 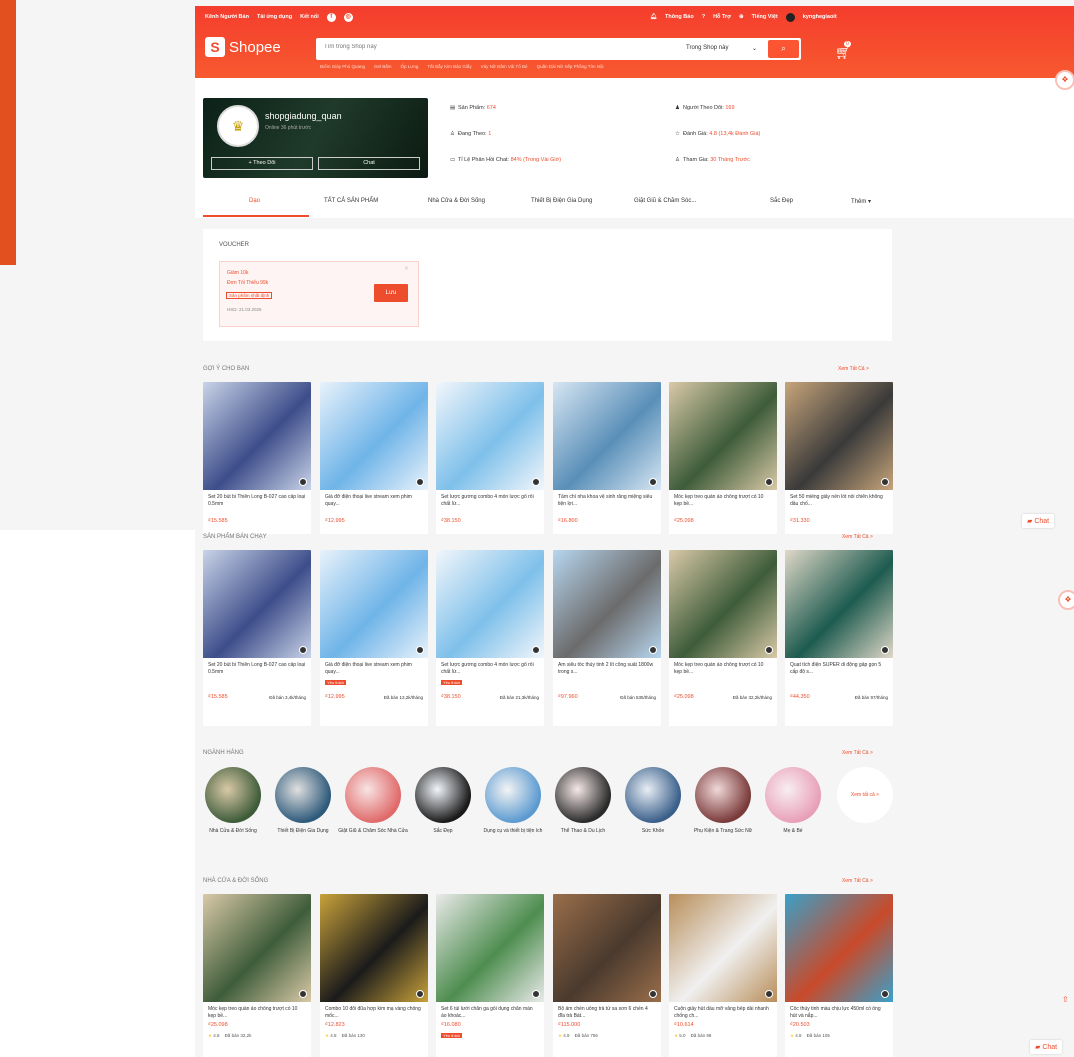 What do you see at coordinates (790, 17) in the screenshot?
I see `user-avatar` at bounding box center [790, 17].